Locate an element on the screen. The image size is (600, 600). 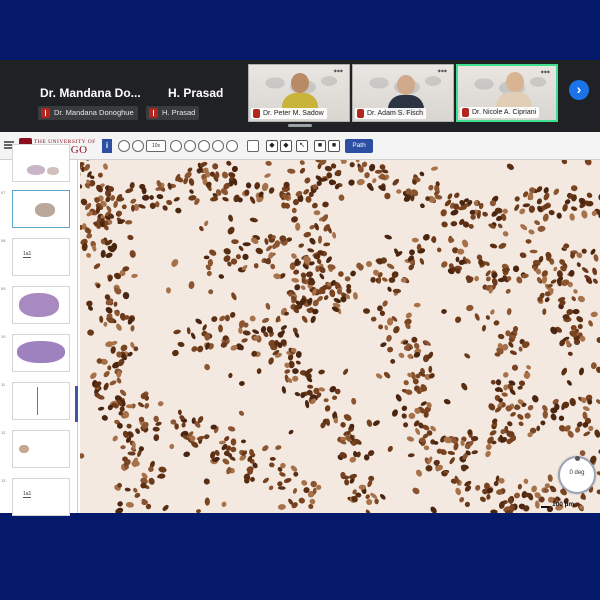
info-button: i is located at coordinates (107, 146).